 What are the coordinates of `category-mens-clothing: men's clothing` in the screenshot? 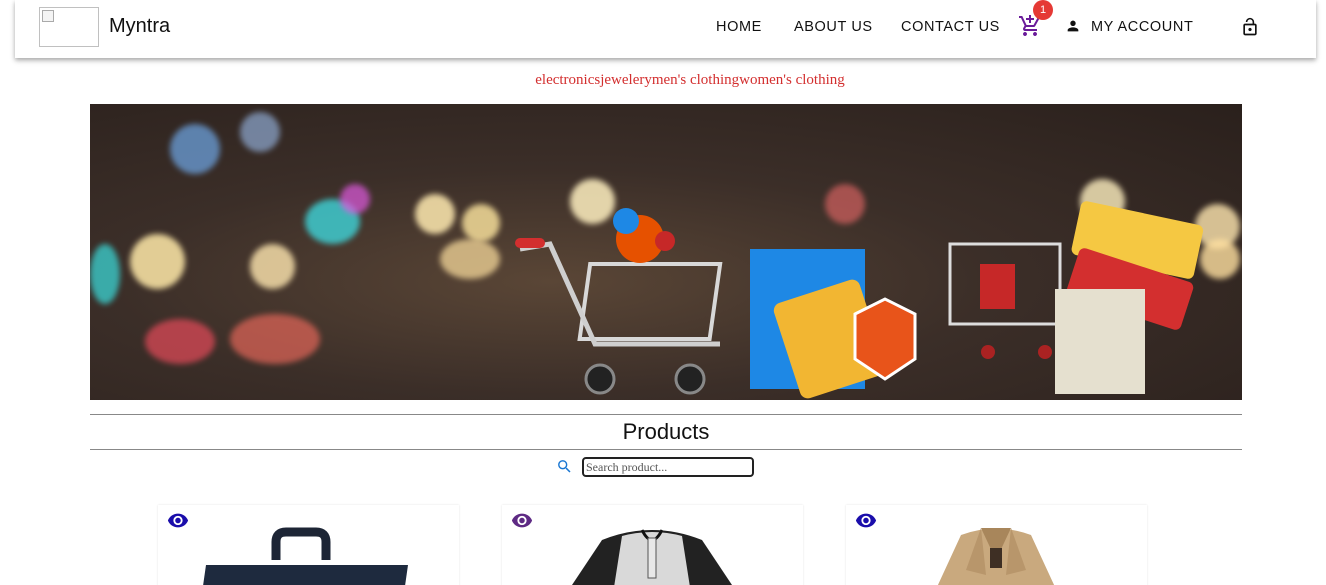 It's located at (695, 80).